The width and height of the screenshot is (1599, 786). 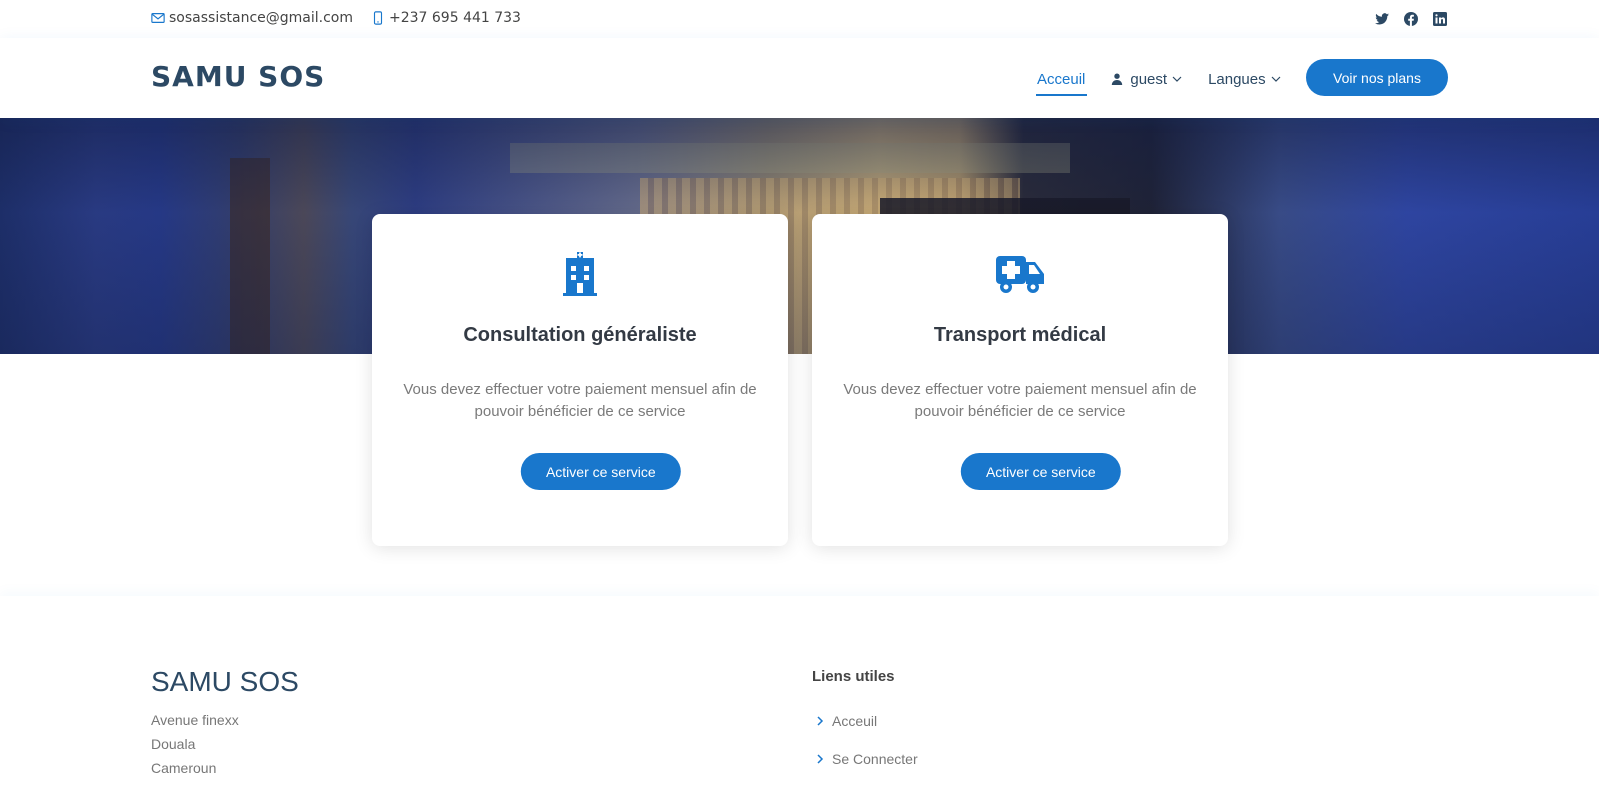 I want to click on phone-contact: +237 695 441 733, so click(x=446, y=18).